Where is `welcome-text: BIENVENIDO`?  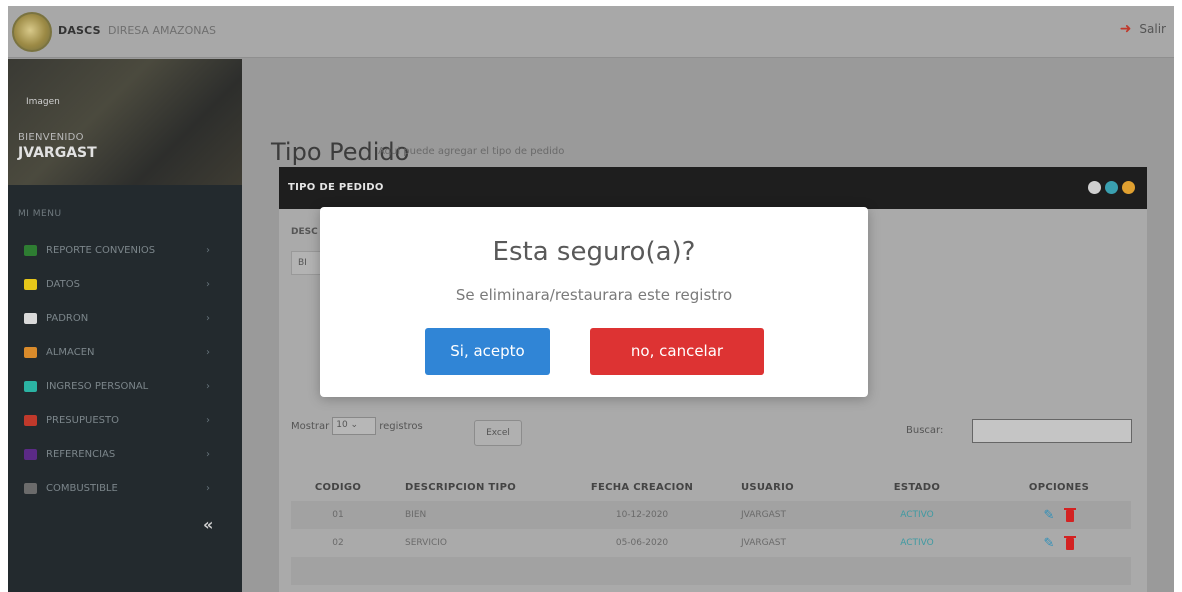
welcome-text: BIENVENIDO is located at coordinates (51, 137).